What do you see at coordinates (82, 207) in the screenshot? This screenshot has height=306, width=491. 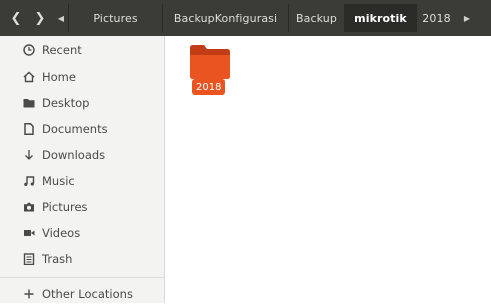 I see `sidebar-item-pictures: Pictures` at bounding box center [82, 207].